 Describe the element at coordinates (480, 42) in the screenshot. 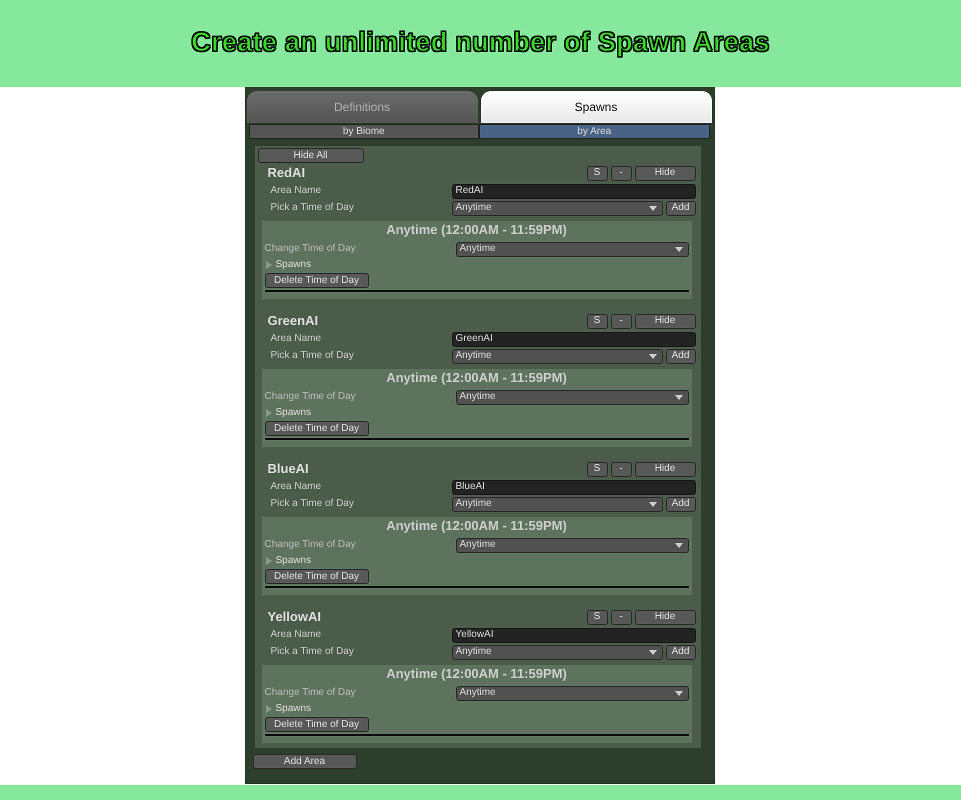

I see `banner-title: Create an unlimited number of Spawn Areas` at that location.